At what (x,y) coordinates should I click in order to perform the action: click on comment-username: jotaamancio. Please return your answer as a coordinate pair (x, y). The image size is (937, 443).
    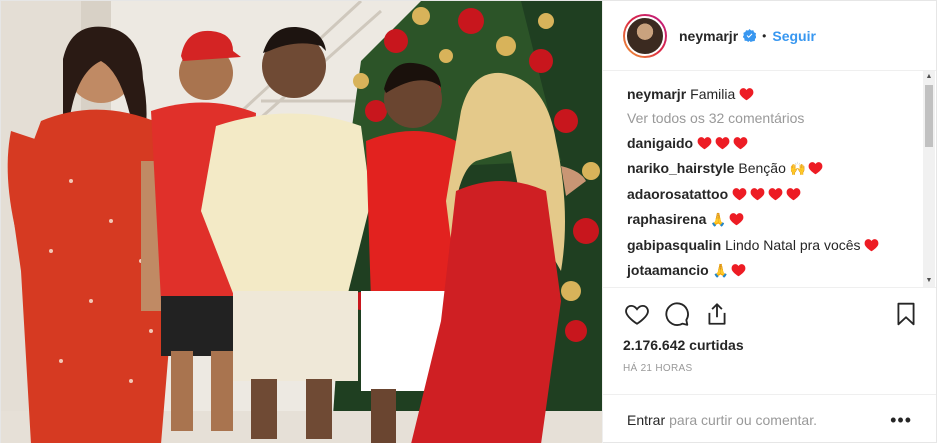
    Looking at the image, I should click on (668, 270).